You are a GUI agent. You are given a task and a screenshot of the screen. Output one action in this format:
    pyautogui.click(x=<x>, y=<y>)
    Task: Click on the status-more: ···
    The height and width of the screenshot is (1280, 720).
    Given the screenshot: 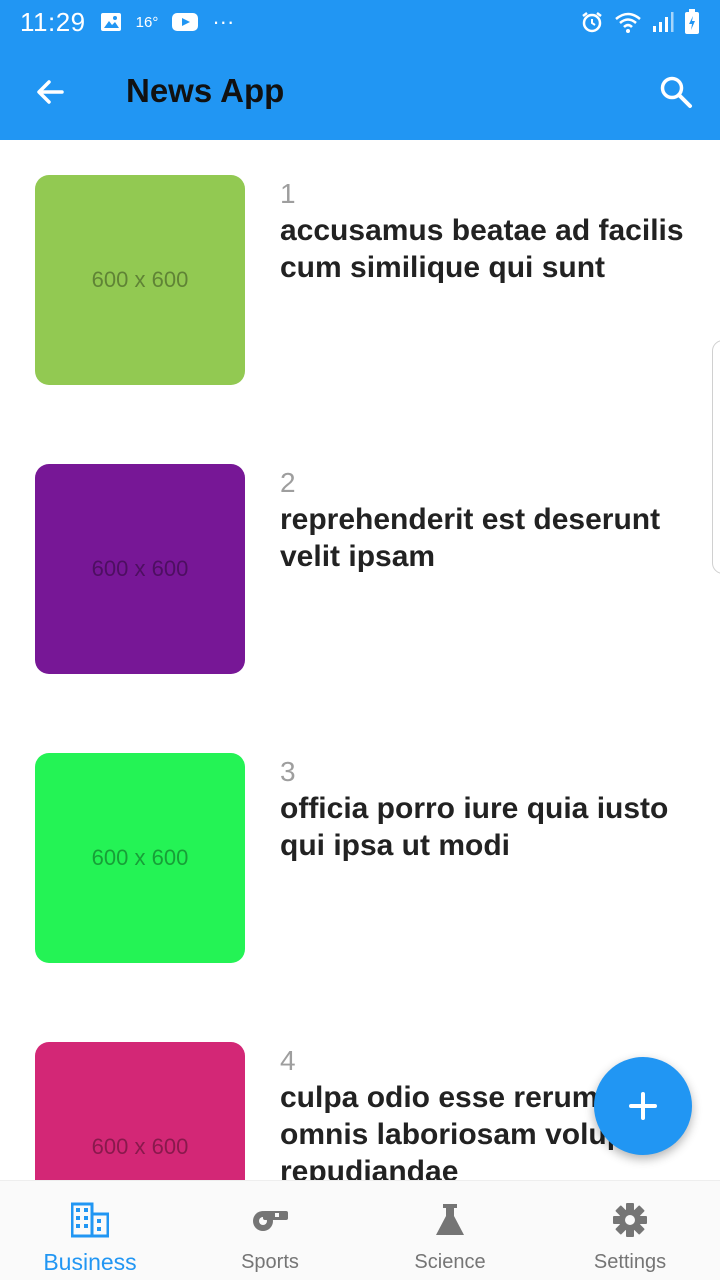 What is the action you would take?
    pyautogui.click(x=223, y=21)
    